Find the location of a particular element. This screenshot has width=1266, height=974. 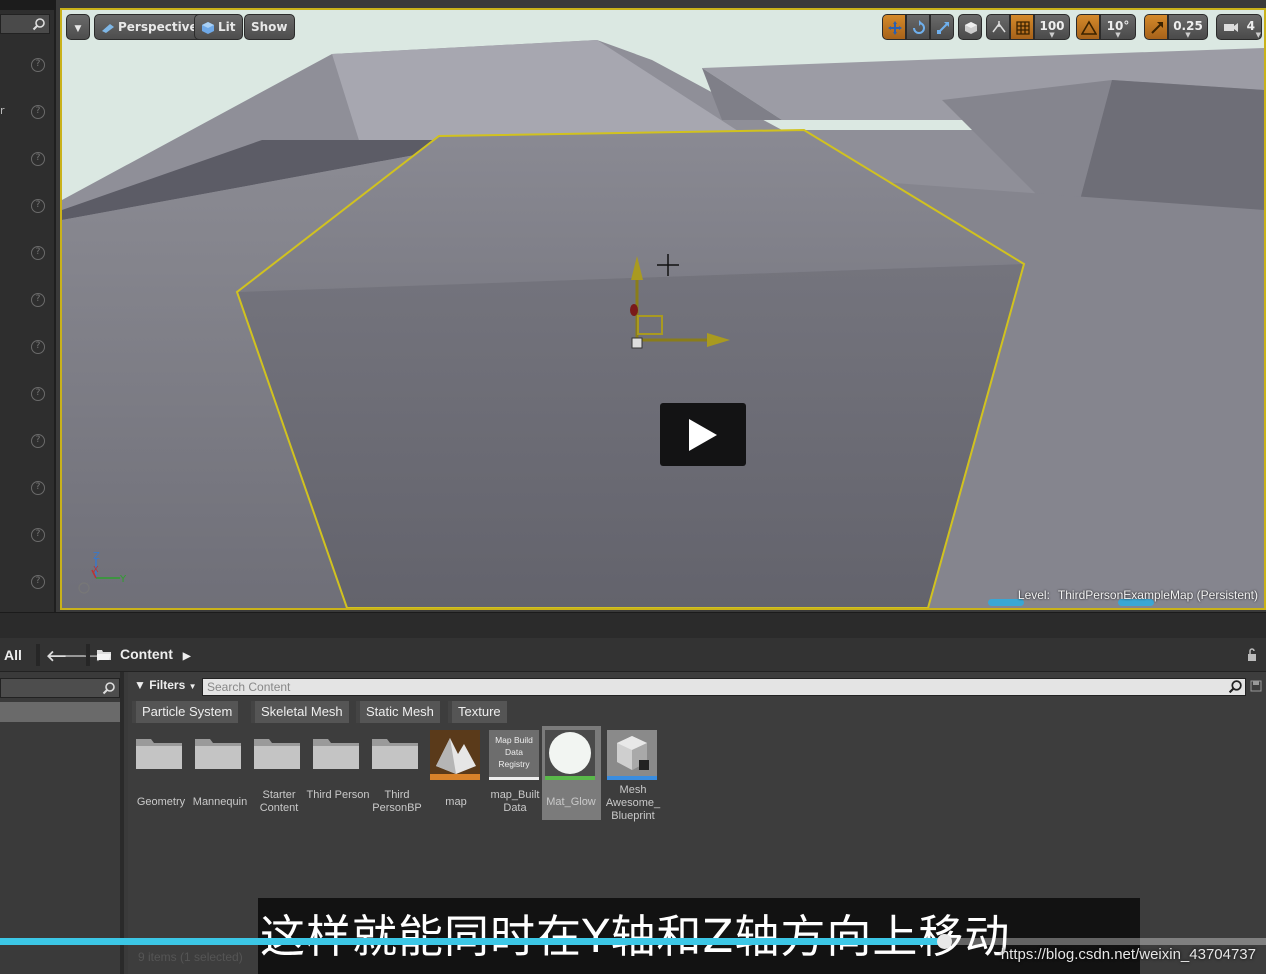

grid-snap-toggle is located at coordinates (1022, 27).